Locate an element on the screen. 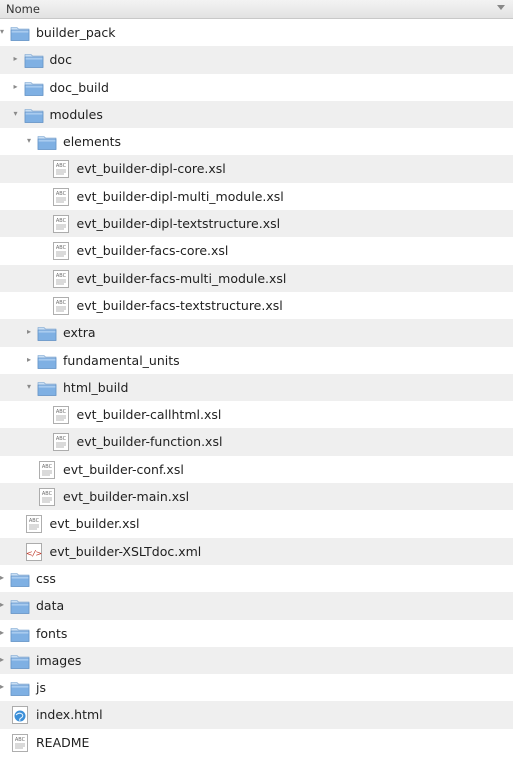 This screenshot has height=766, width=513. folder-row: ▾ builder_pack is located at coordinates (256, 32).